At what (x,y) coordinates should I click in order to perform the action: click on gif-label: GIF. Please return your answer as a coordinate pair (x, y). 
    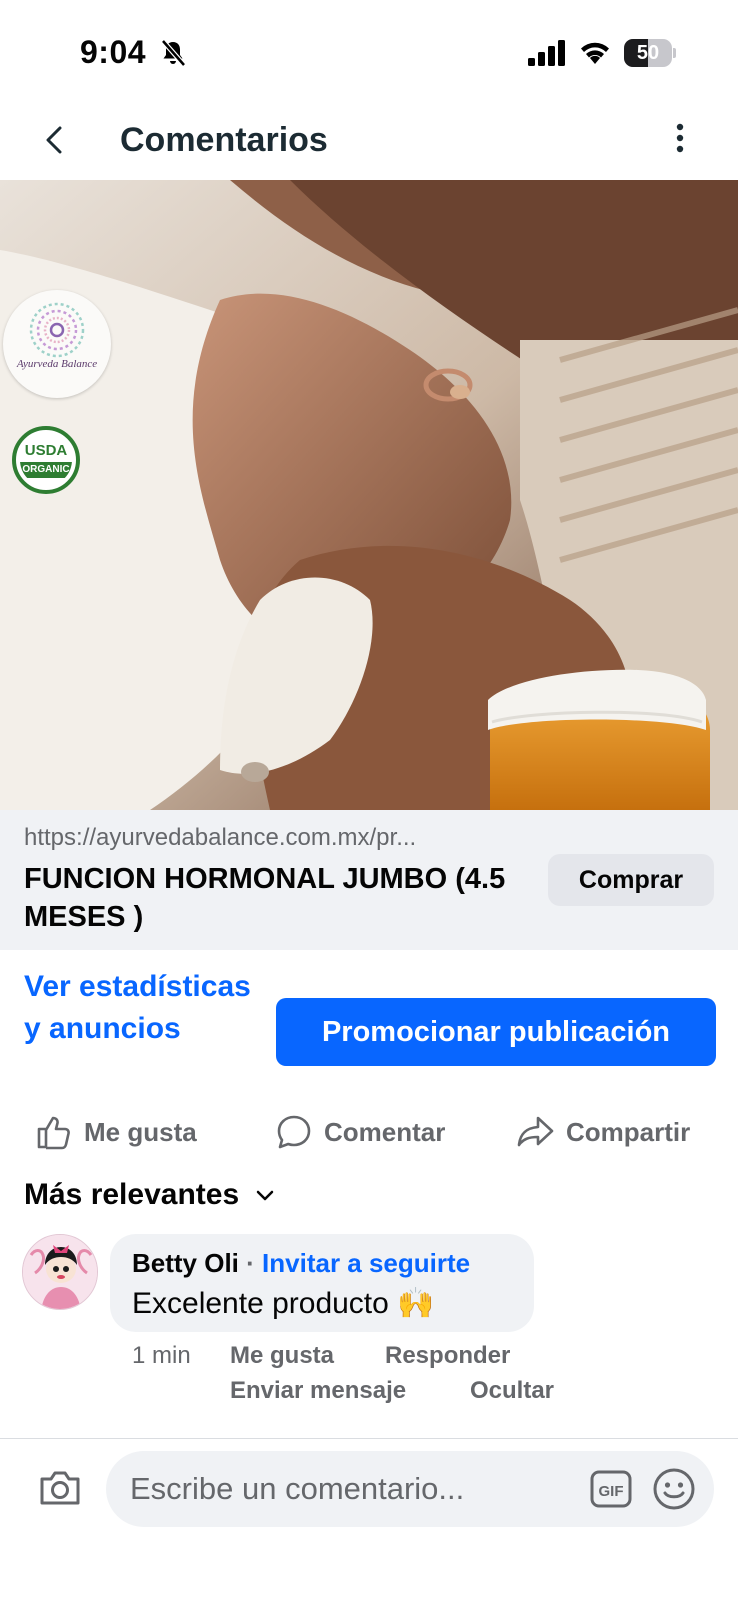
    Looking at the image, I should click on (611, 1491).